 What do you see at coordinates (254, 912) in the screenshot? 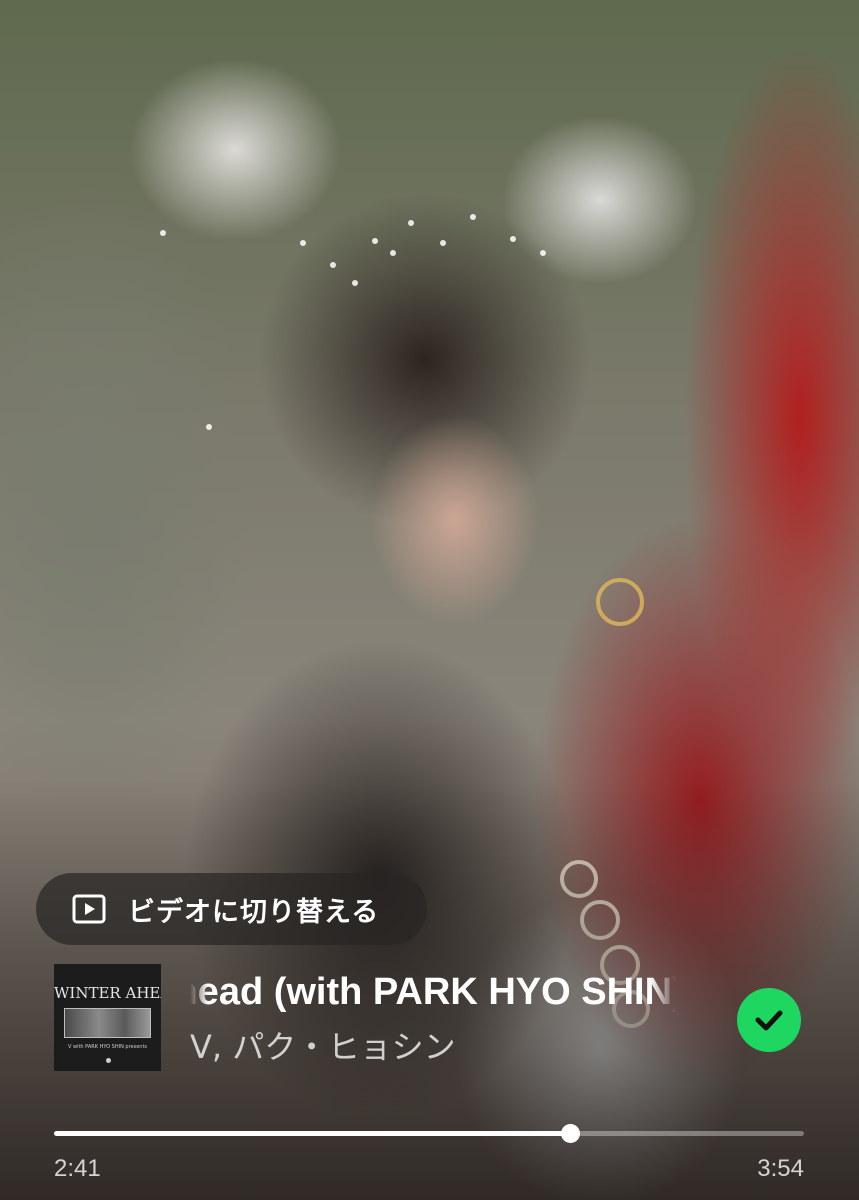
I see `switch-to-video-label: ビデオに切り替える` at bounding box center [254, 912].